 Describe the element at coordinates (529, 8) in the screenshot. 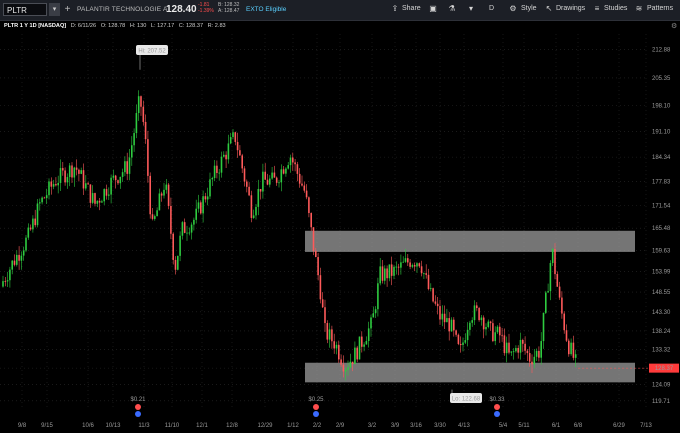

I see `style-button: Style` at that location.